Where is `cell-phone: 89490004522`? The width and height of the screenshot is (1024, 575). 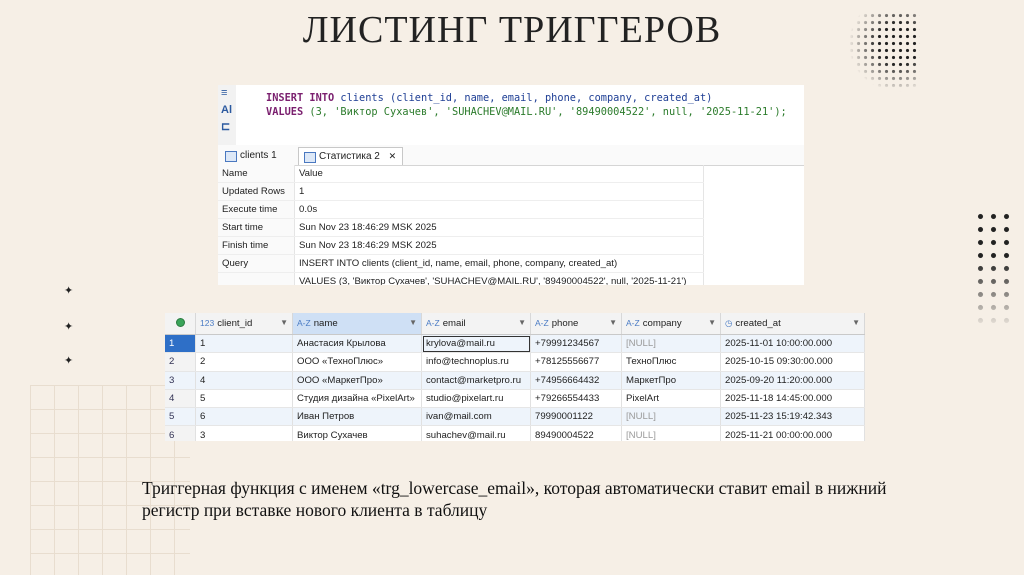
cell-phone: 89490004522 is located at coordinates (576, 433).